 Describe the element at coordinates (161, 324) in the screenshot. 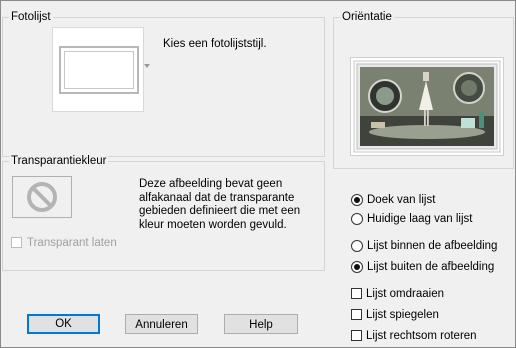

I see `cancel-button: Annuleren` at that location.